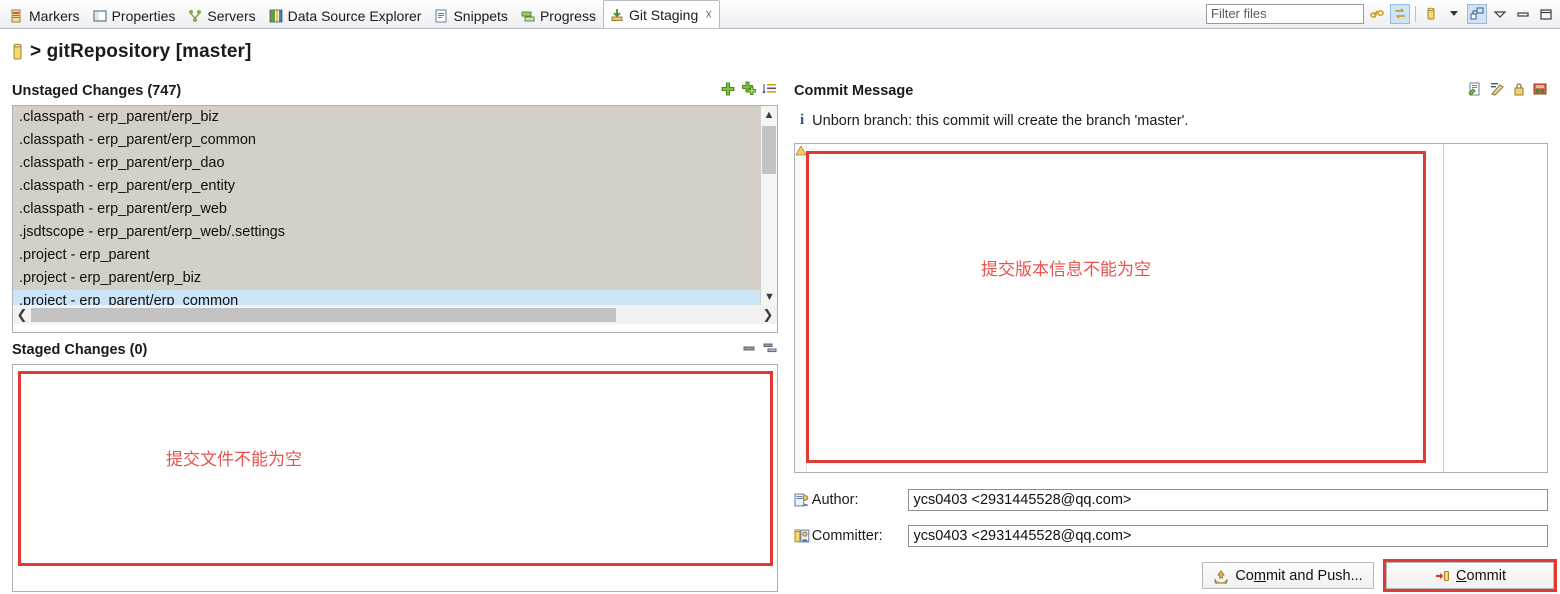 This screenshot has width=1560, height=594. Describe the element at coordinates (100, 16) in the screenshot. I see `properties-icon` at that location.